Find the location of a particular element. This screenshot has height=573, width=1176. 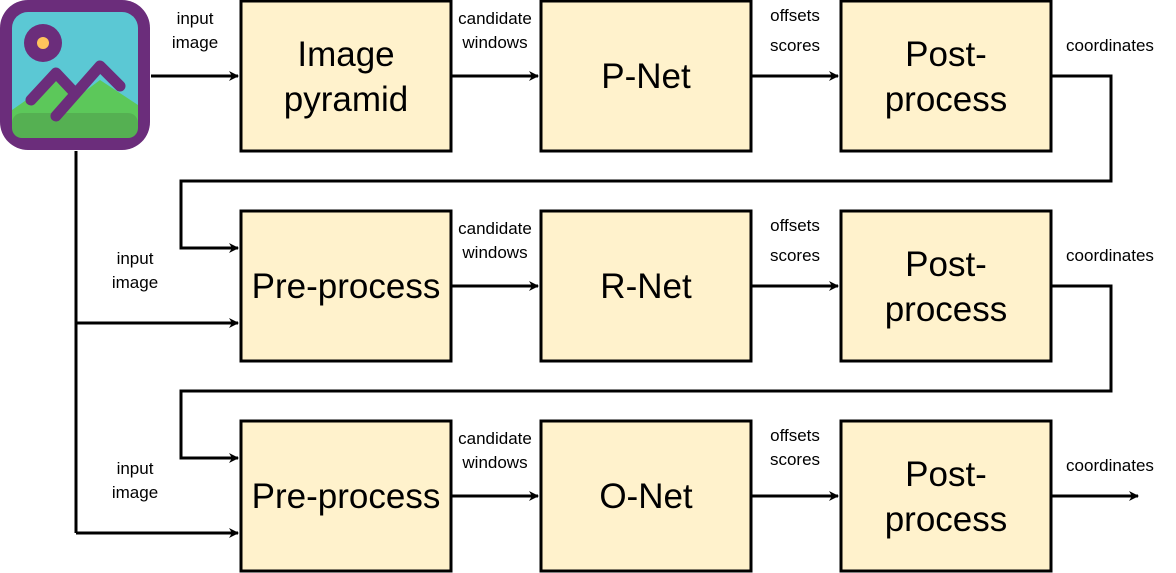

box-label: R-Net is located at coordinates (646, 286).